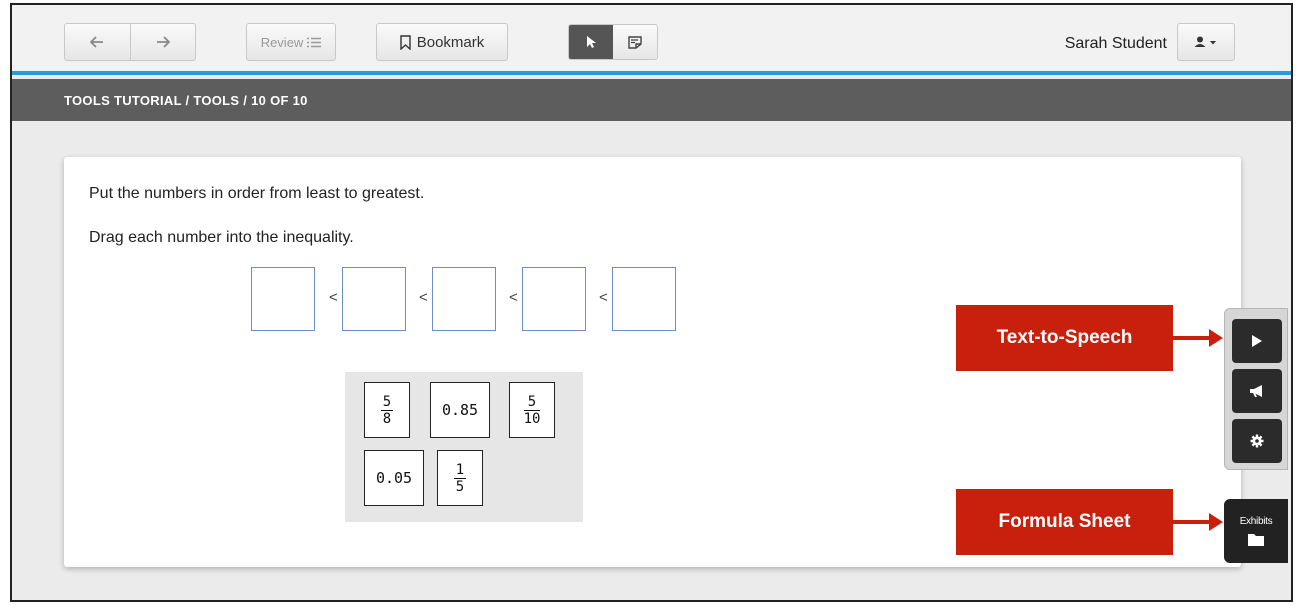 The width and height of the screenshot is (1297, 605). I want to click on settings-button, so click(1257, 441).